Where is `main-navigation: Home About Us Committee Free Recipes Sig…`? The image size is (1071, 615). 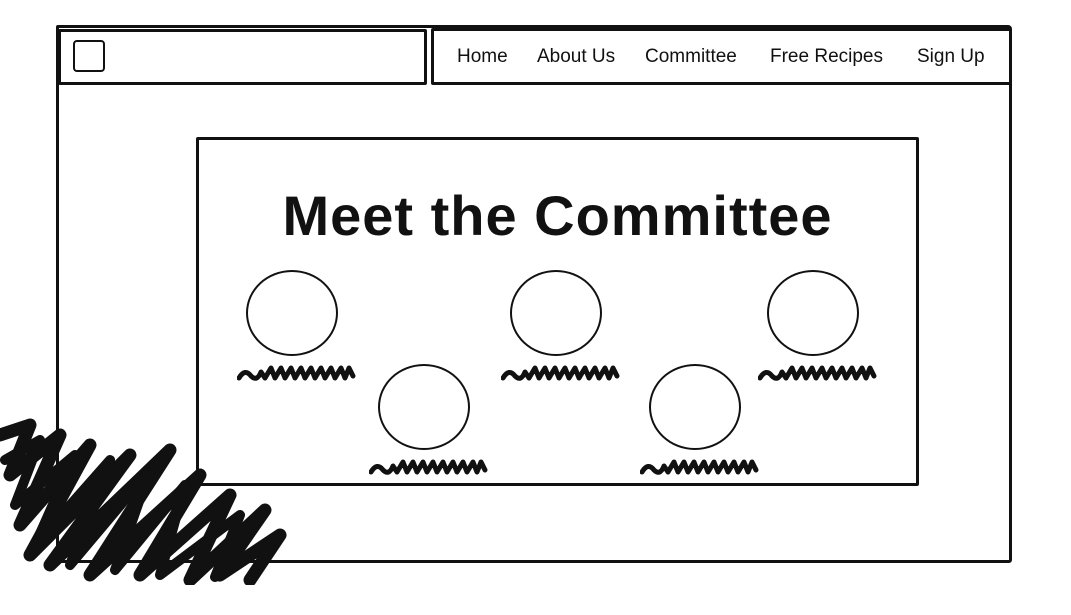 main-navigation: Home About Us Committee Free Recipes Sig… is located at coordinates (721, 56).